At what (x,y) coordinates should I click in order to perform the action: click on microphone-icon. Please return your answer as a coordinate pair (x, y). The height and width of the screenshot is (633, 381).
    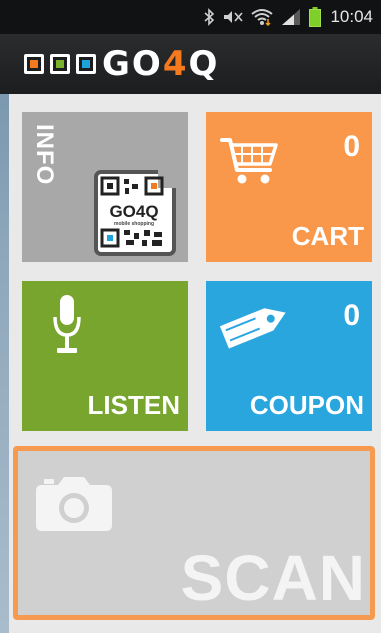
    Looking at the image, I should click on (67, 324).